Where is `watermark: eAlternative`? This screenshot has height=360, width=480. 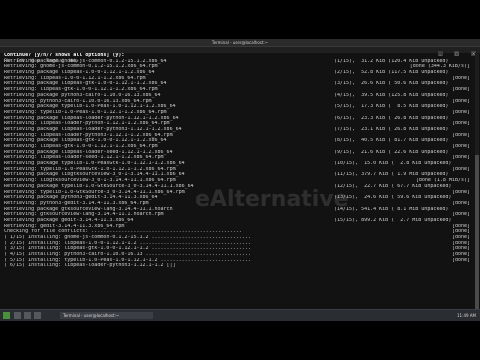
watermark: eAlternative is located at coordinates (272, 199).